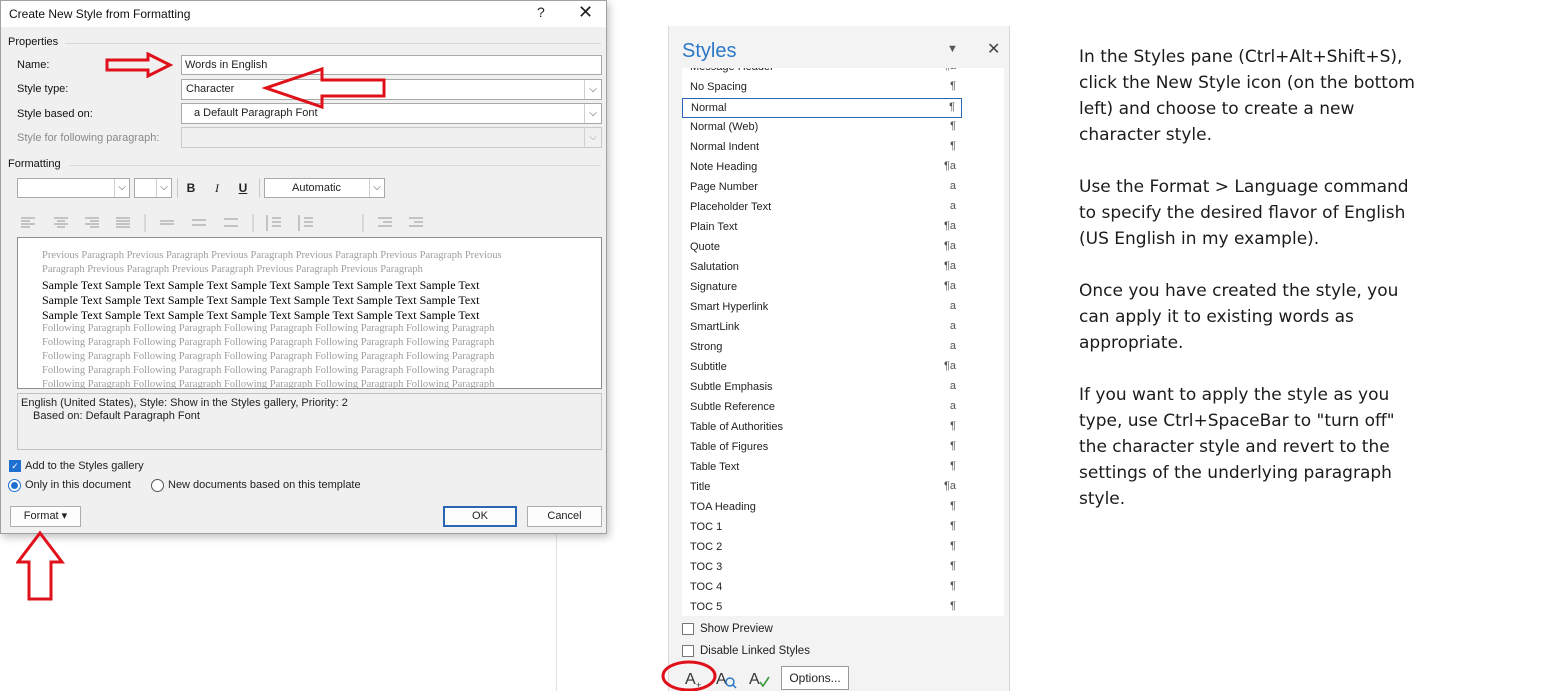 This screenshot has height=691, width=1542. Describe the element at coordinates (73, 188) in the screenshot. I see `font-name-dropdown: ⌵` at that location.